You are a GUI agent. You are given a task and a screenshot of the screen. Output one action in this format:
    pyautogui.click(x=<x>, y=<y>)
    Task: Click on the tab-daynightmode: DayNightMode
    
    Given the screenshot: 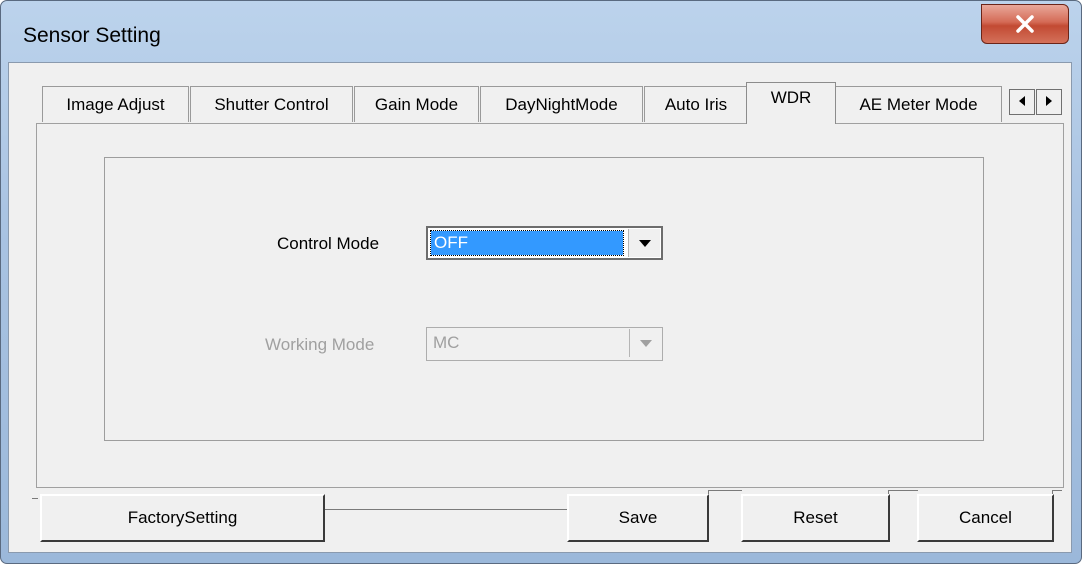 What is the action you would take?
    pyautogui.click(x=561, y=104)
    